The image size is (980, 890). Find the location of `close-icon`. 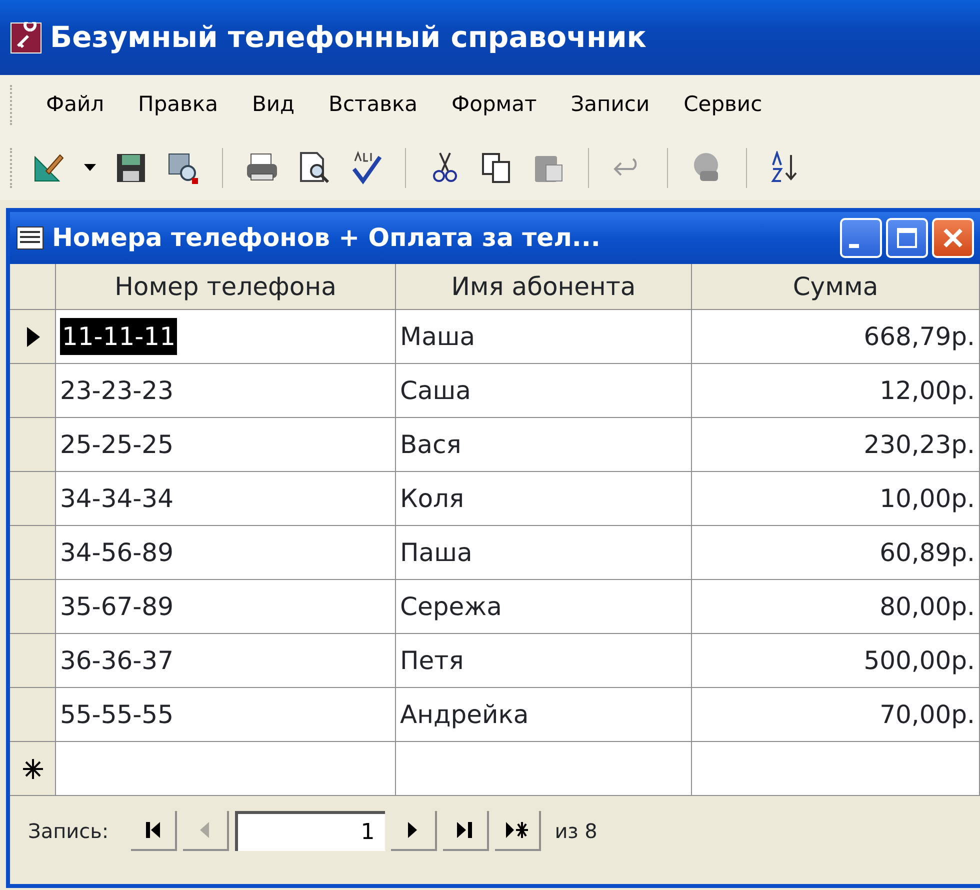

close-icon is located at coordinates (953, 238).